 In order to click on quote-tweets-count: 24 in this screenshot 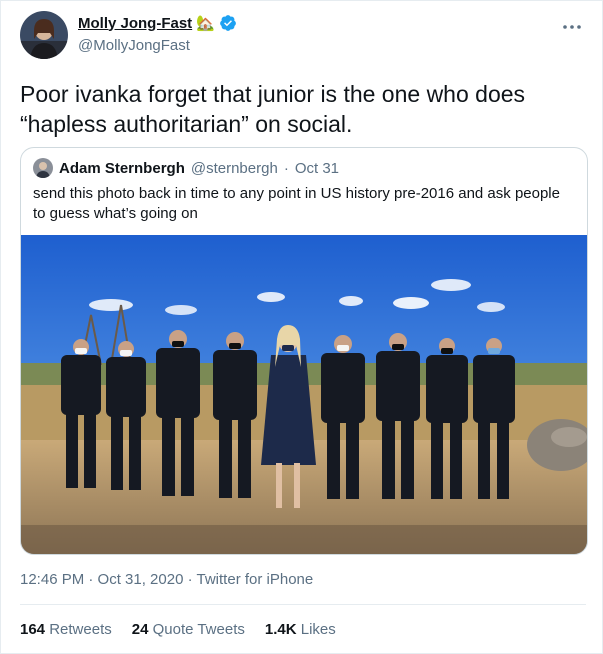, I will do `click(140, 629)`.